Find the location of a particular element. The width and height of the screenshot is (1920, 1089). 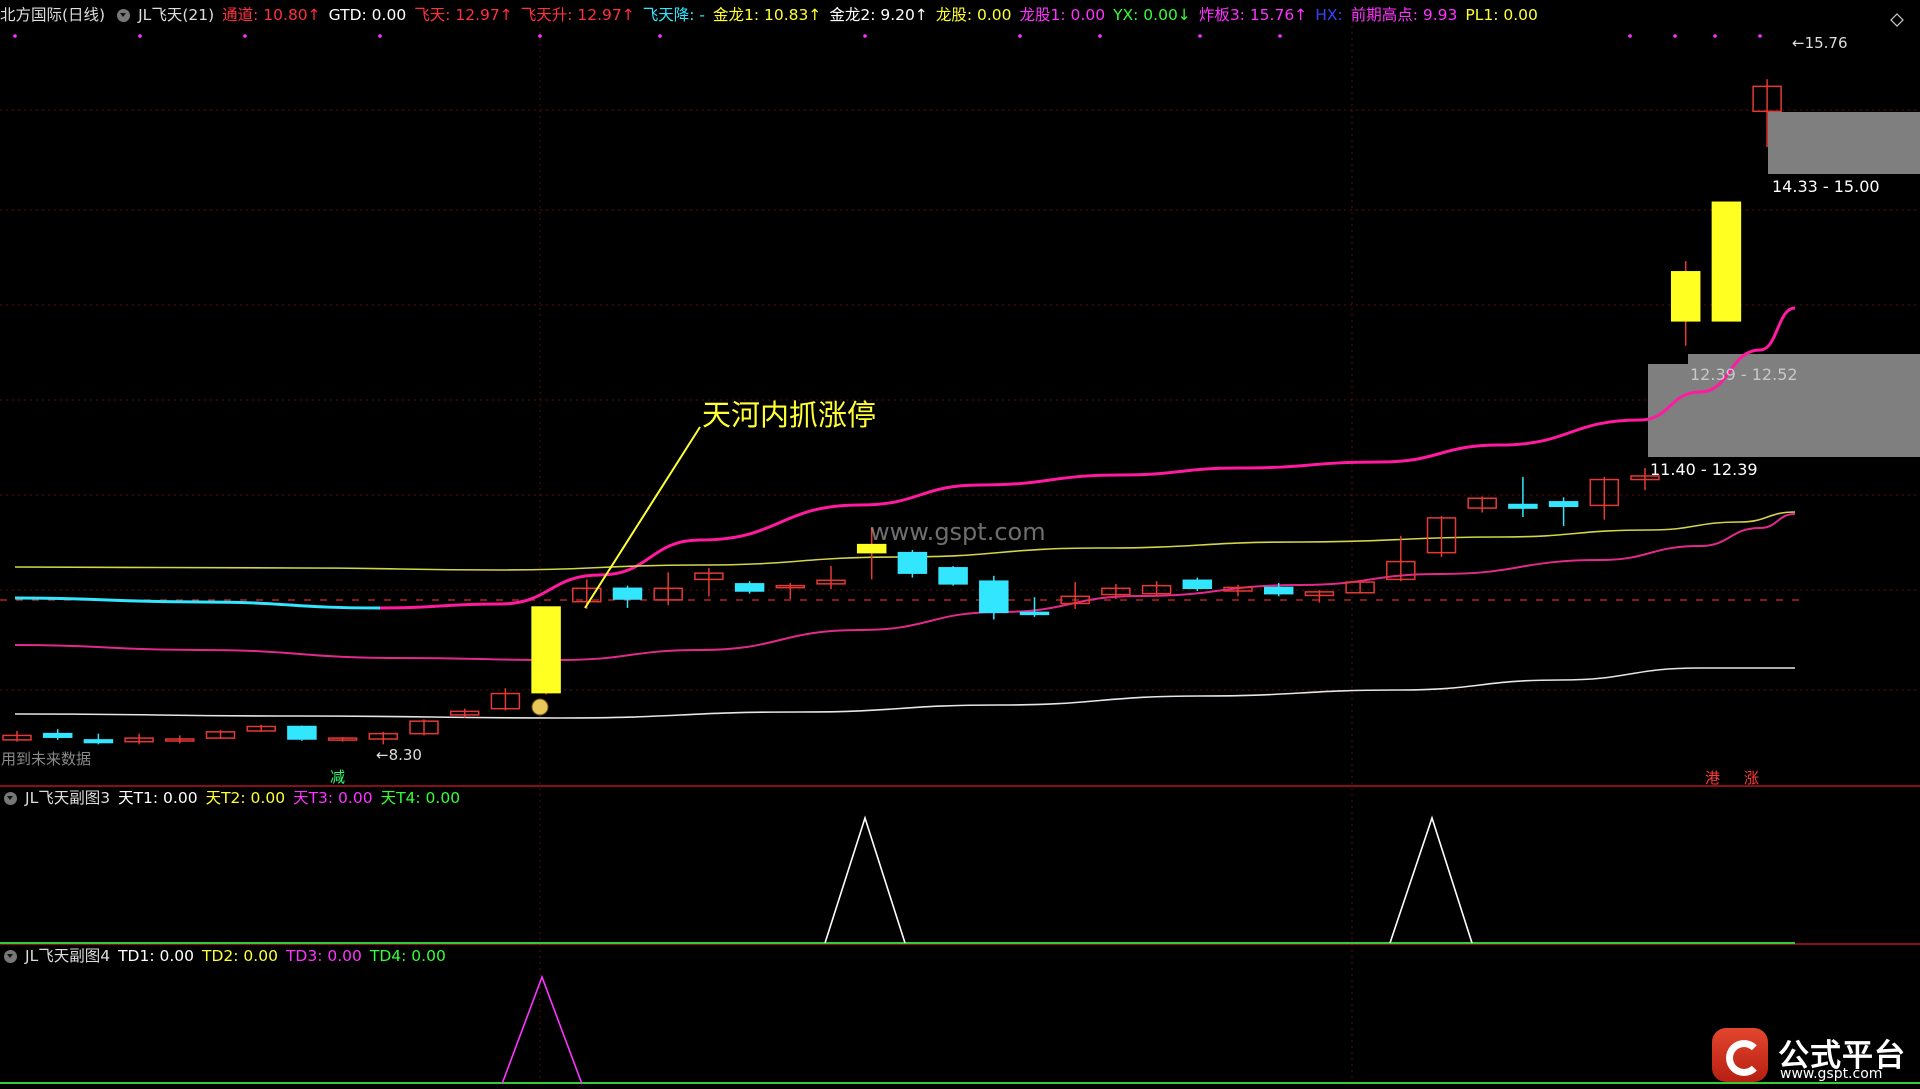

signal-jian: 减 is located at coordinates (338, 777).